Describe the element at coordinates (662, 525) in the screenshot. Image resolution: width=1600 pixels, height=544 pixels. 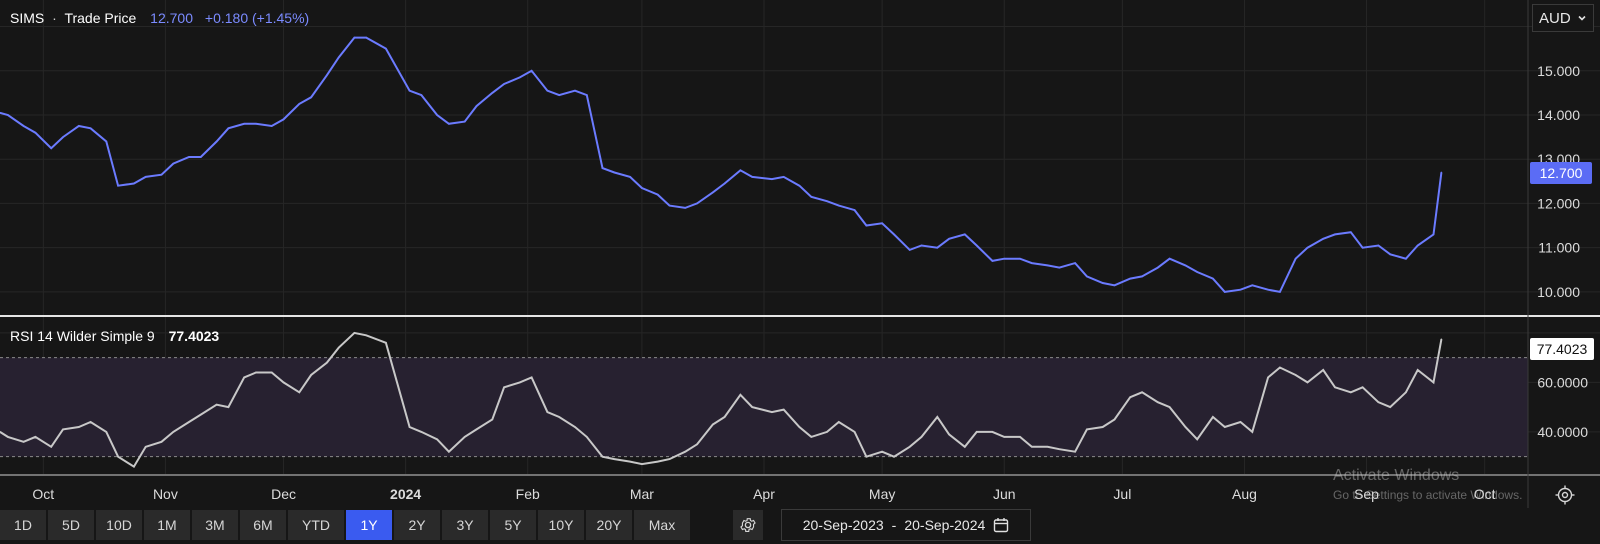
I see `range-button-max: Max` at that location.